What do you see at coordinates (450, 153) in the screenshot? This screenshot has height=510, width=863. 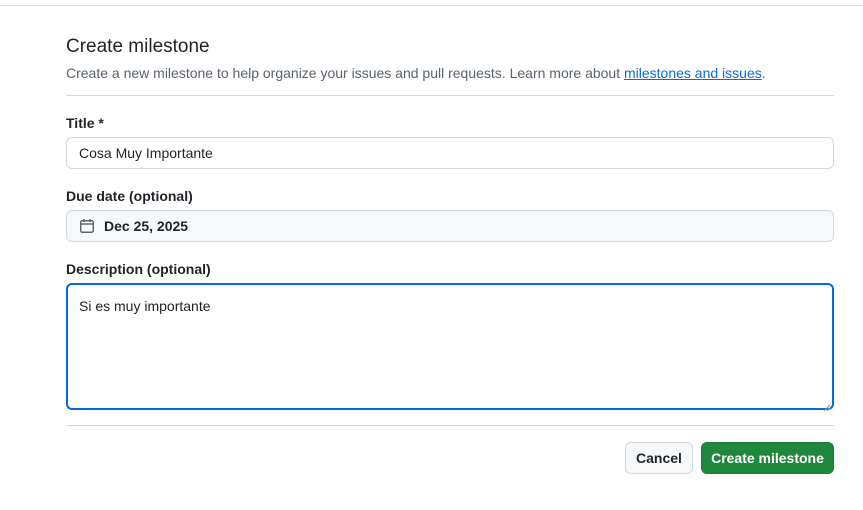 I see `title-input: Cosa Muy Importante` at bounding box center [450, 153].